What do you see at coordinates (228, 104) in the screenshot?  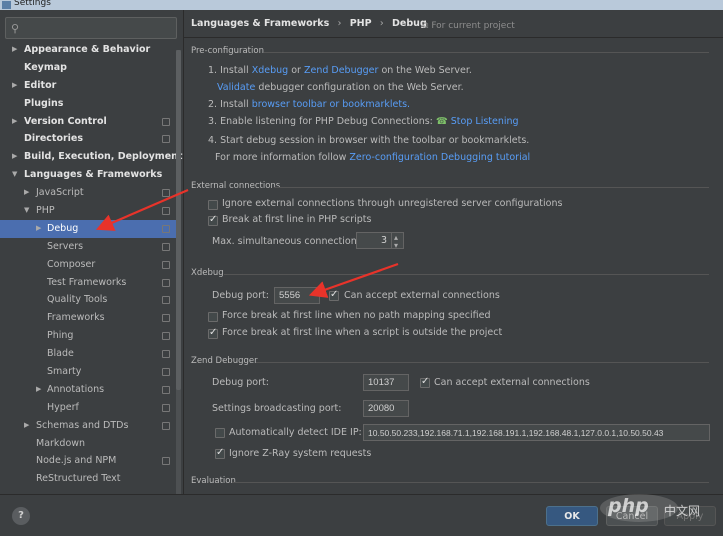 I see `step-2-prefix: 2. Install` at bounding box center [228, 104].